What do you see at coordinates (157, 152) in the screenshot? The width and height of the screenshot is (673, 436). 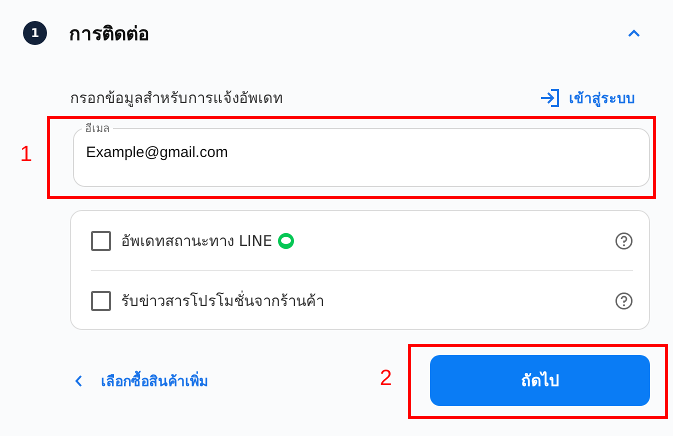 I see `field-value: Example@gmail.com` at bounding box center [157, 152].